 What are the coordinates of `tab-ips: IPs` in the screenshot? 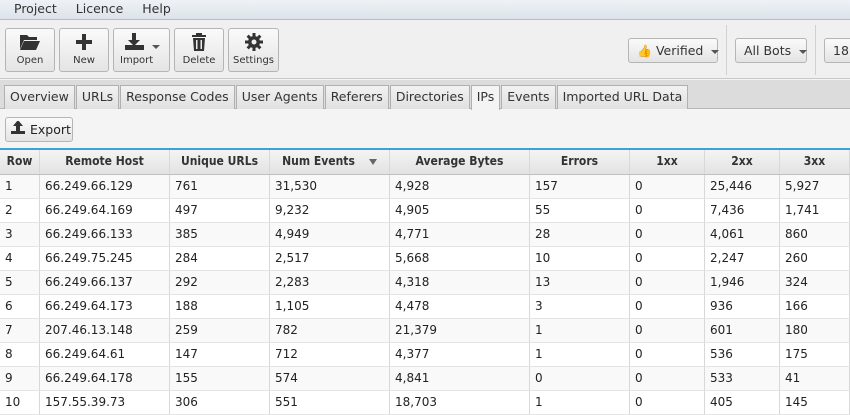 It's located at (485, 97).